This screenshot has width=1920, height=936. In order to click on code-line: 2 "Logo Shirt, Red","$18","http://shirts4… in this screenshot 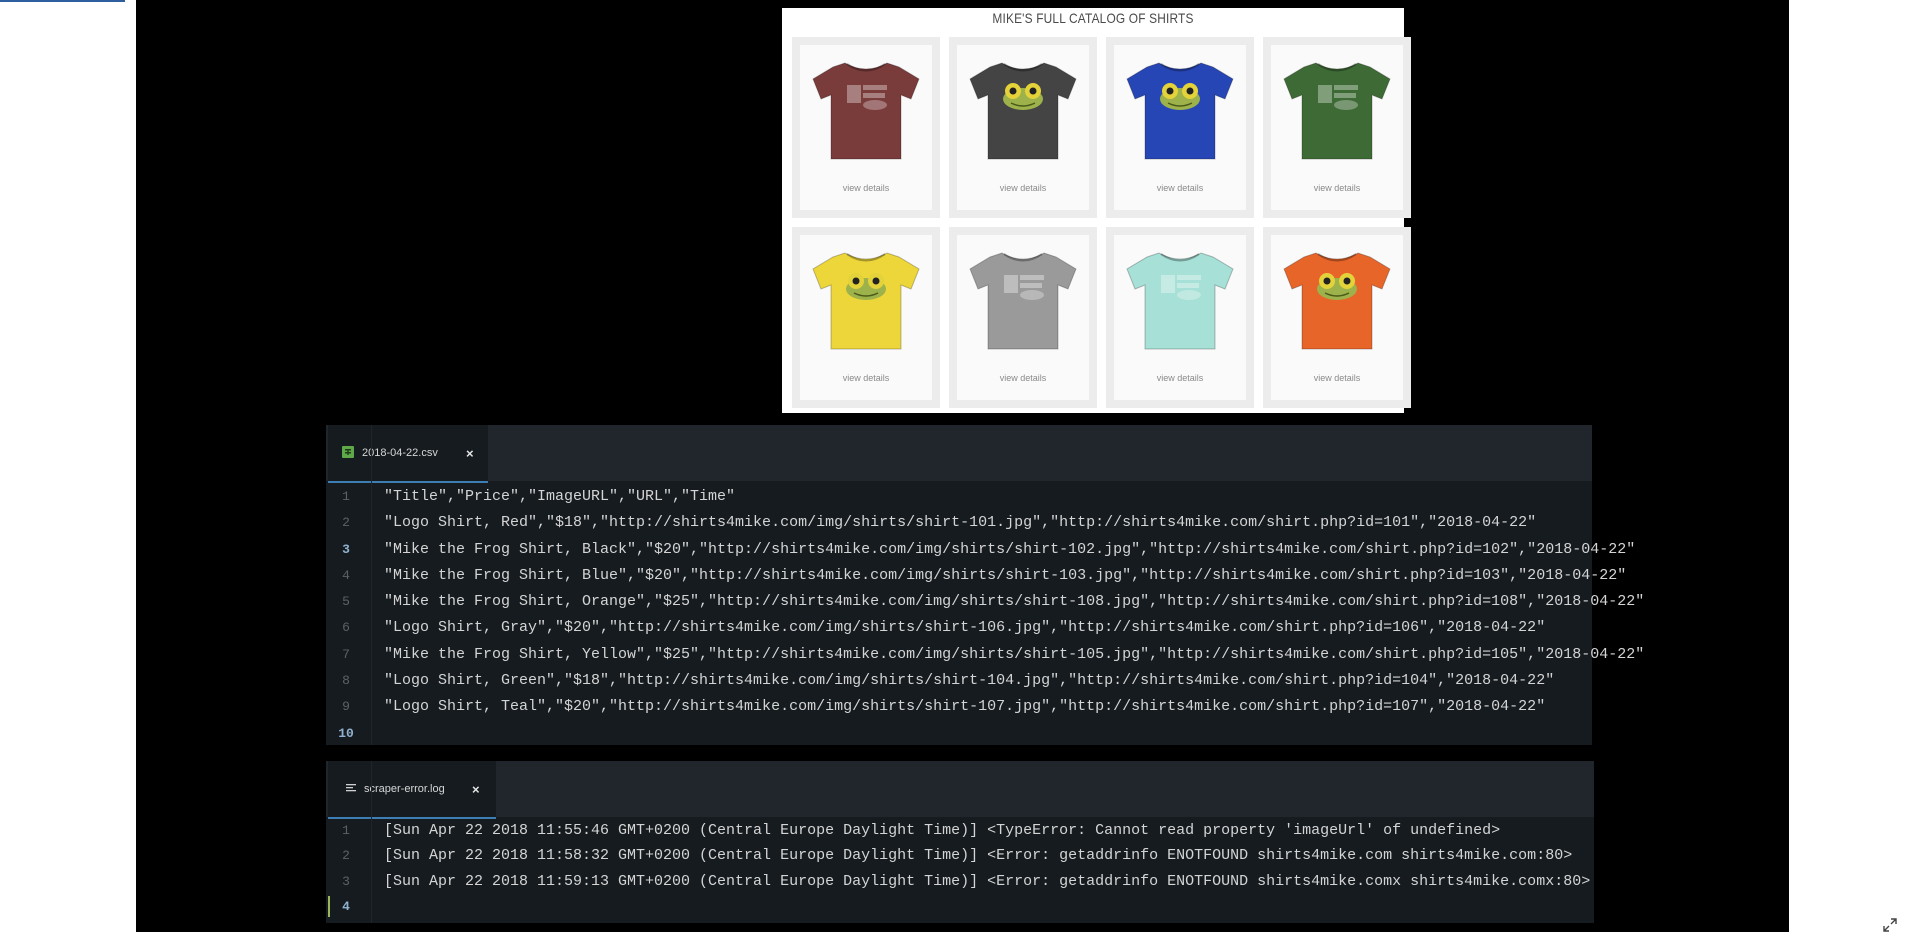, I will do `click(959, 523)`.